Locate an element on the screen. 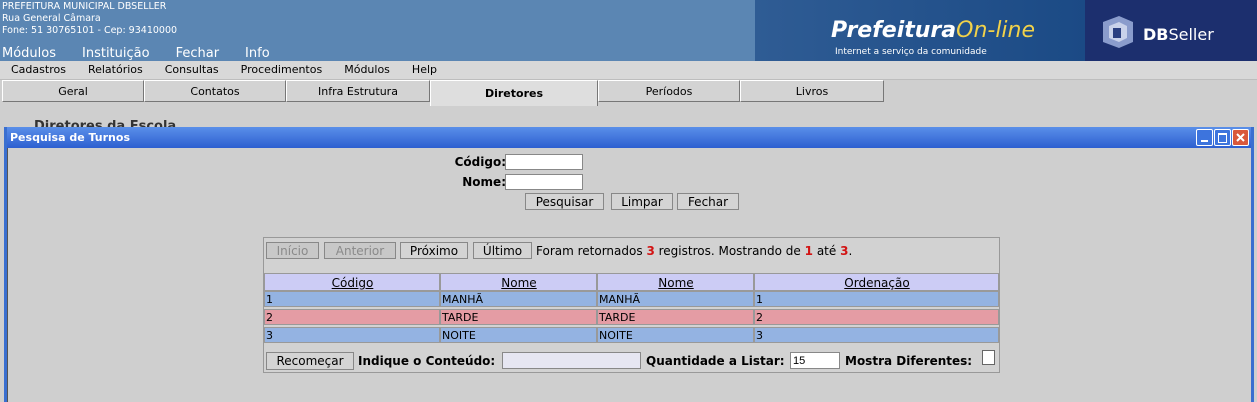 The height and width of the screenshot is (402, 1257). menu-cadastros: Cadastros is located at coordinates (38, 70).